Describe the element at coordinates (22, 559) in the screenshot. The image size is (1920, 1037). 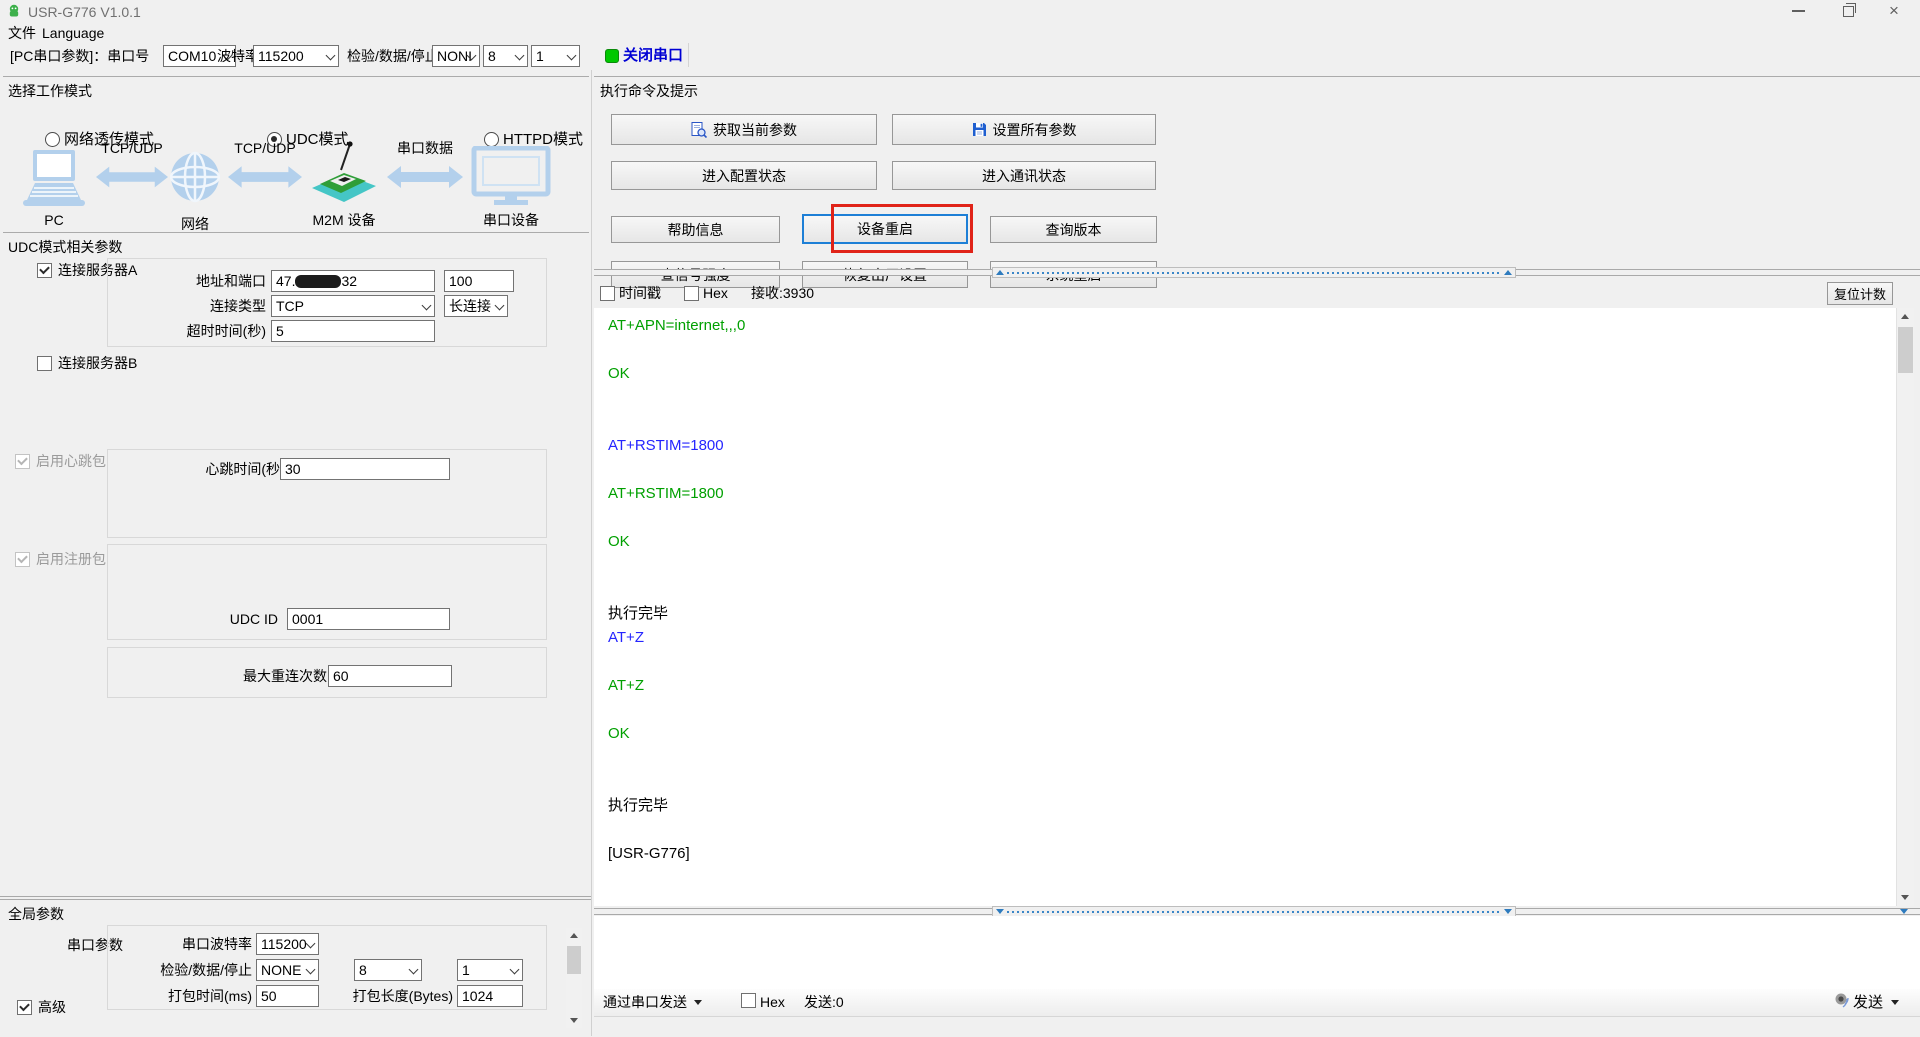
I see `regpkg-checkbox` at that location.